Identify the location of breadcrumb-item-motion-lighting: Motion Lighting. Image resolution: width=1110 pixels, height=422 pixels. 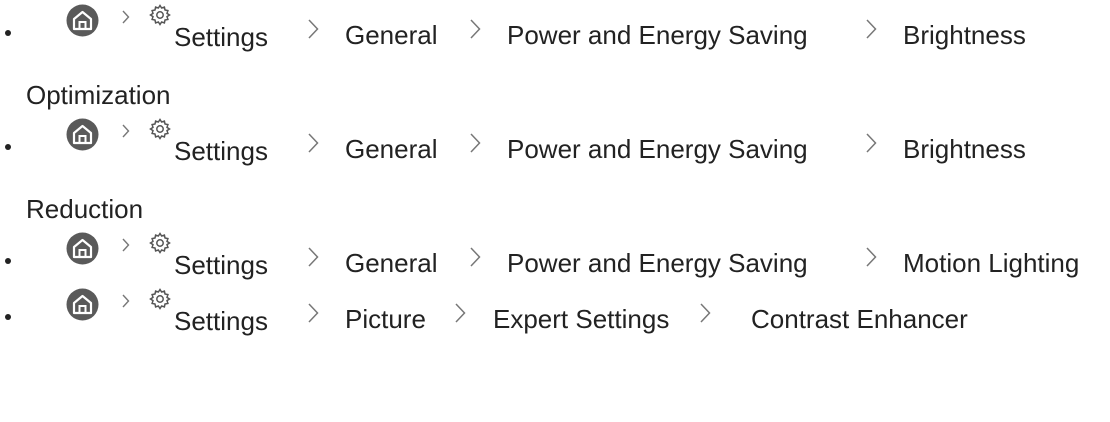
(991, 263).